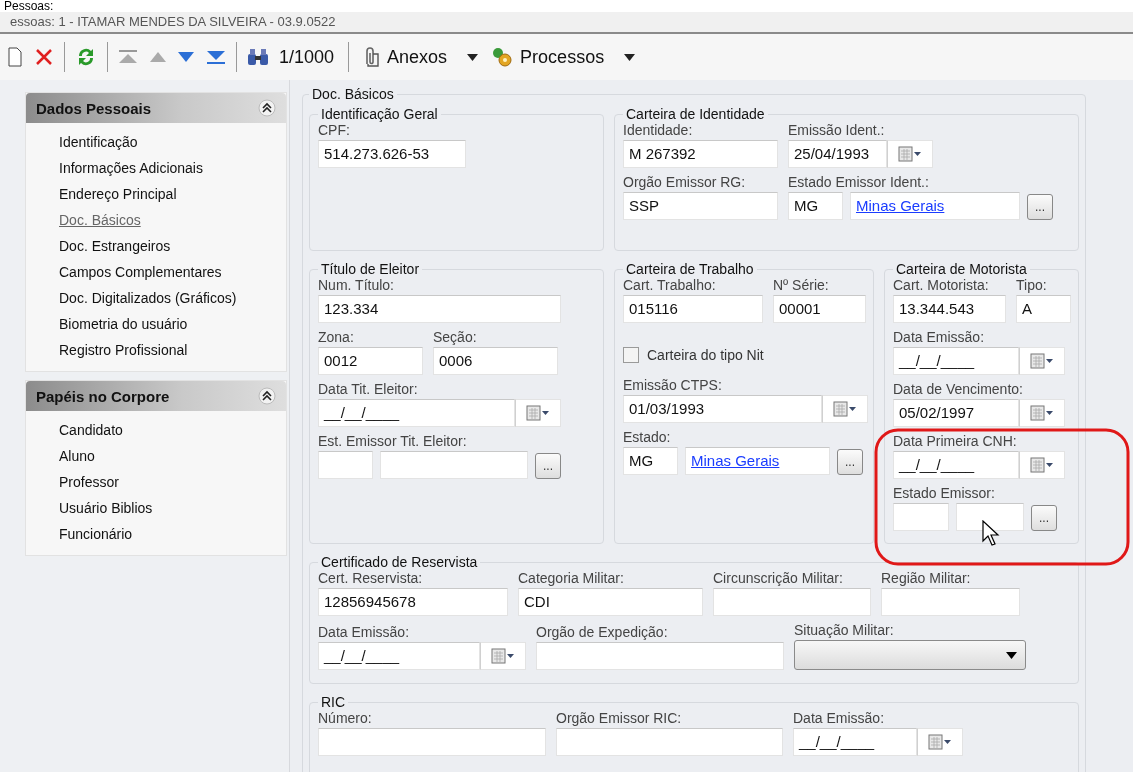 This screenshot has width=1133, height=772. What do you see at coordinates (1043, 309) in the screenshot?
I see `input-field: A` at bounding box center [1043, 309].